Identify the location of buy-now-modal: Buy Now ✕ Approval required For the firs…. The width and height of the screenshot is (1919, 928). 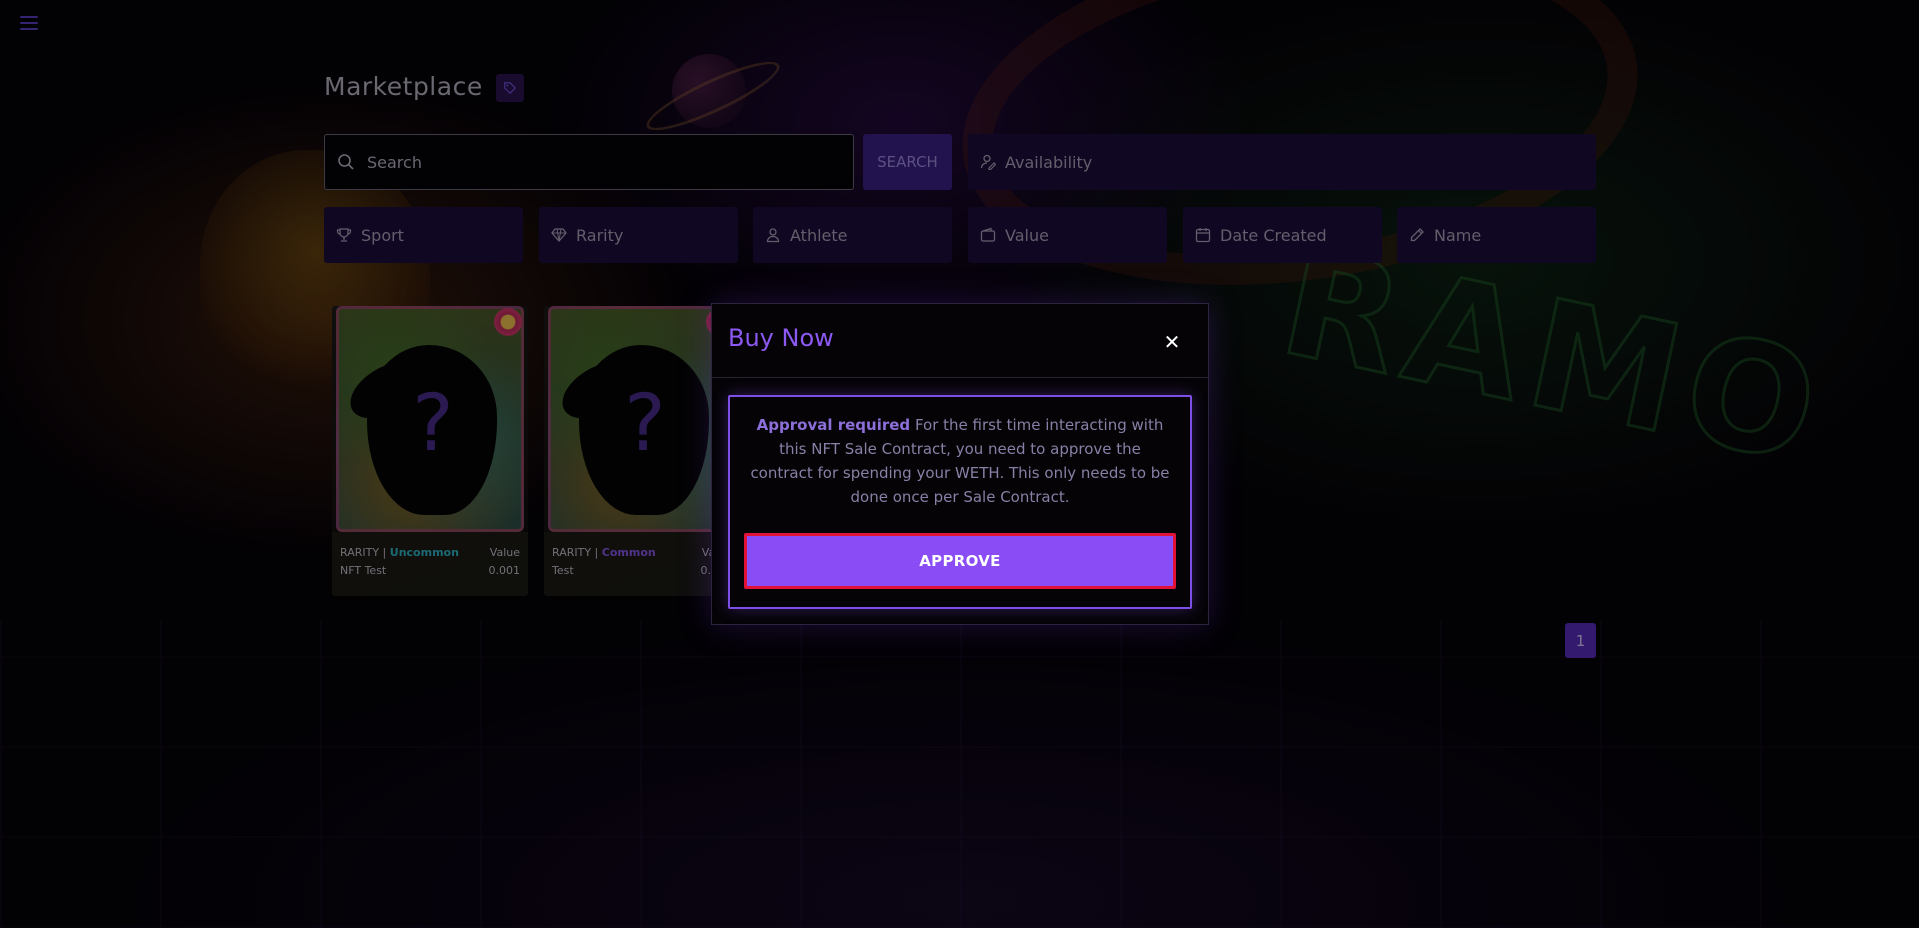
(960, 464).